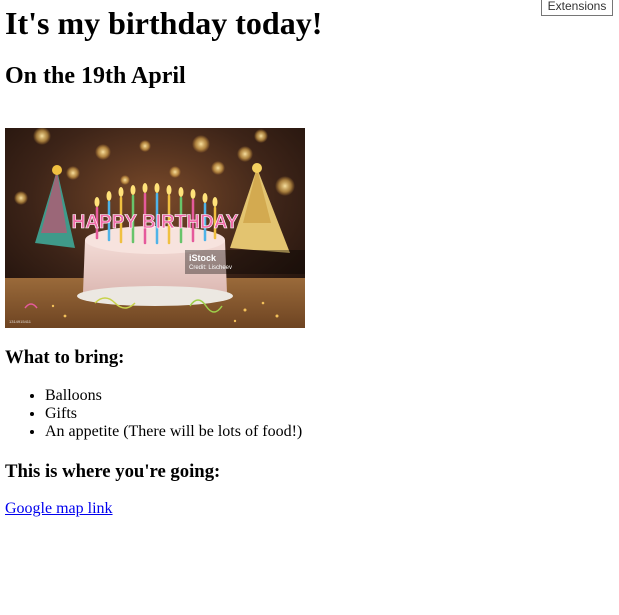 The image size is (619, 615). Describe the element at coordinates (95, 76) in the screenshot. I see `page-subtitle: On the 19th April` at that location.